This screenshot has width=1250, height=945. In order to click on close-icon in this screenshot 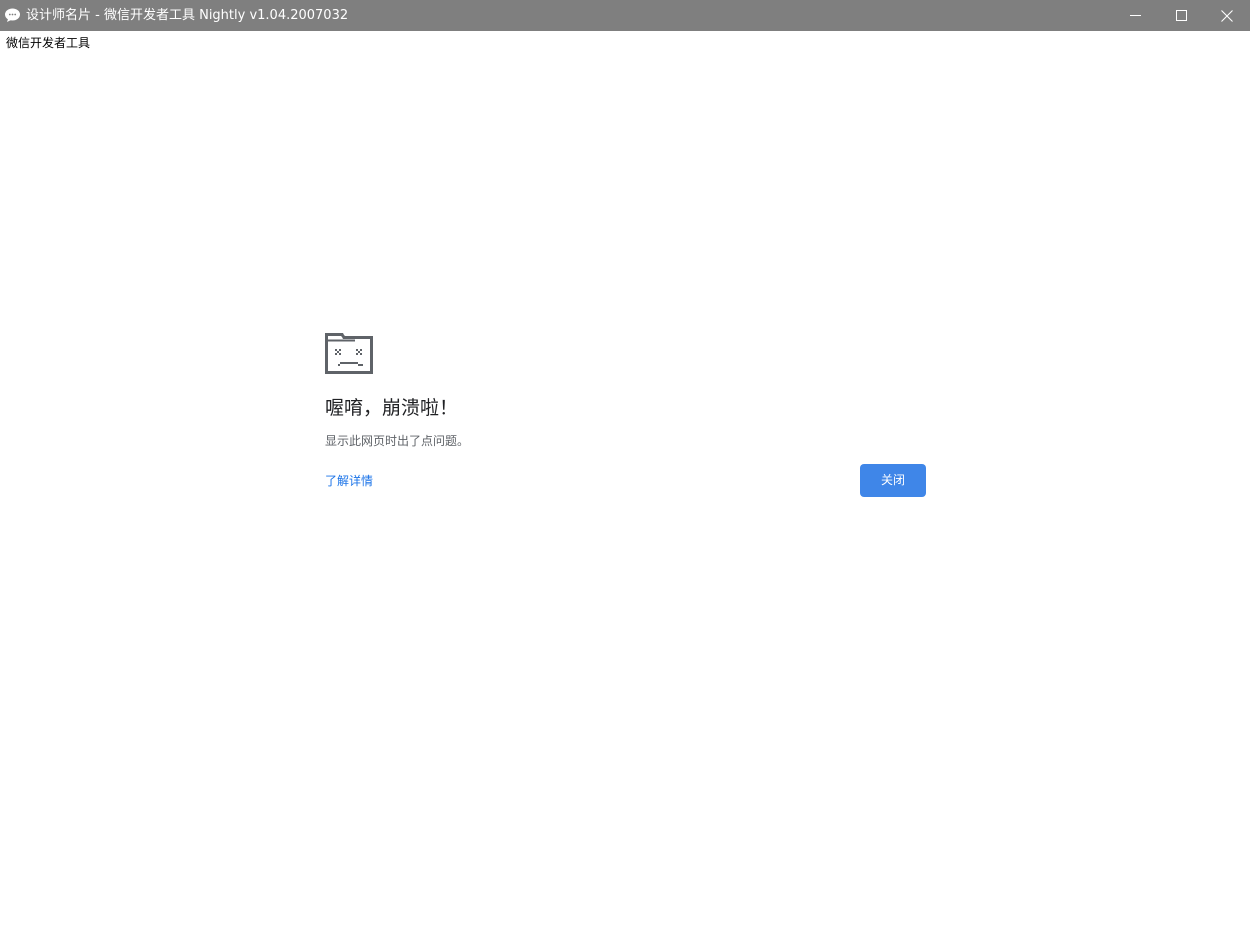, I will do `click(1227, 15)`.